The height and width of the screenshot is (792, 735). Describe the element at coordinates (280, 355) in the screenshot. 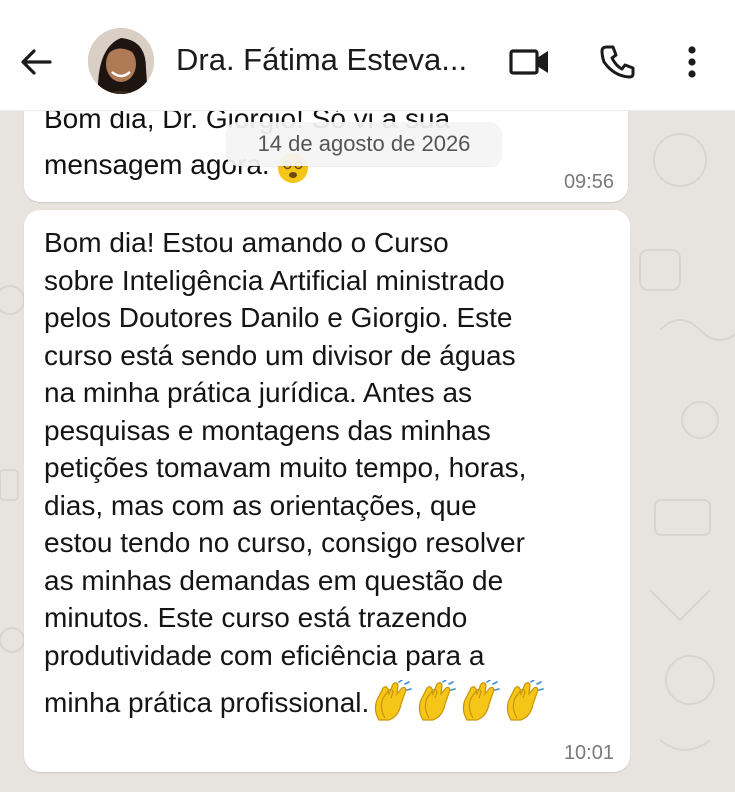

I see `message-line: curso está sendo um divisor de águas` at that location.